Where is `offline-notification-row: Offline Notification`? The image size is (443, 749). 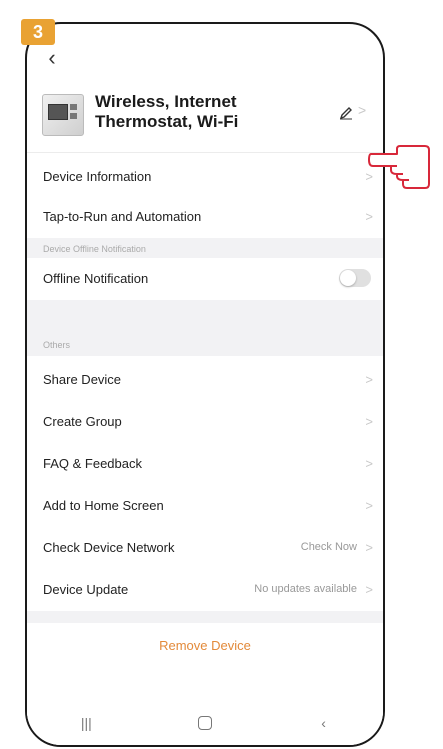
offline-notification-row: Offline Notification is located at coordinates (205, 278).